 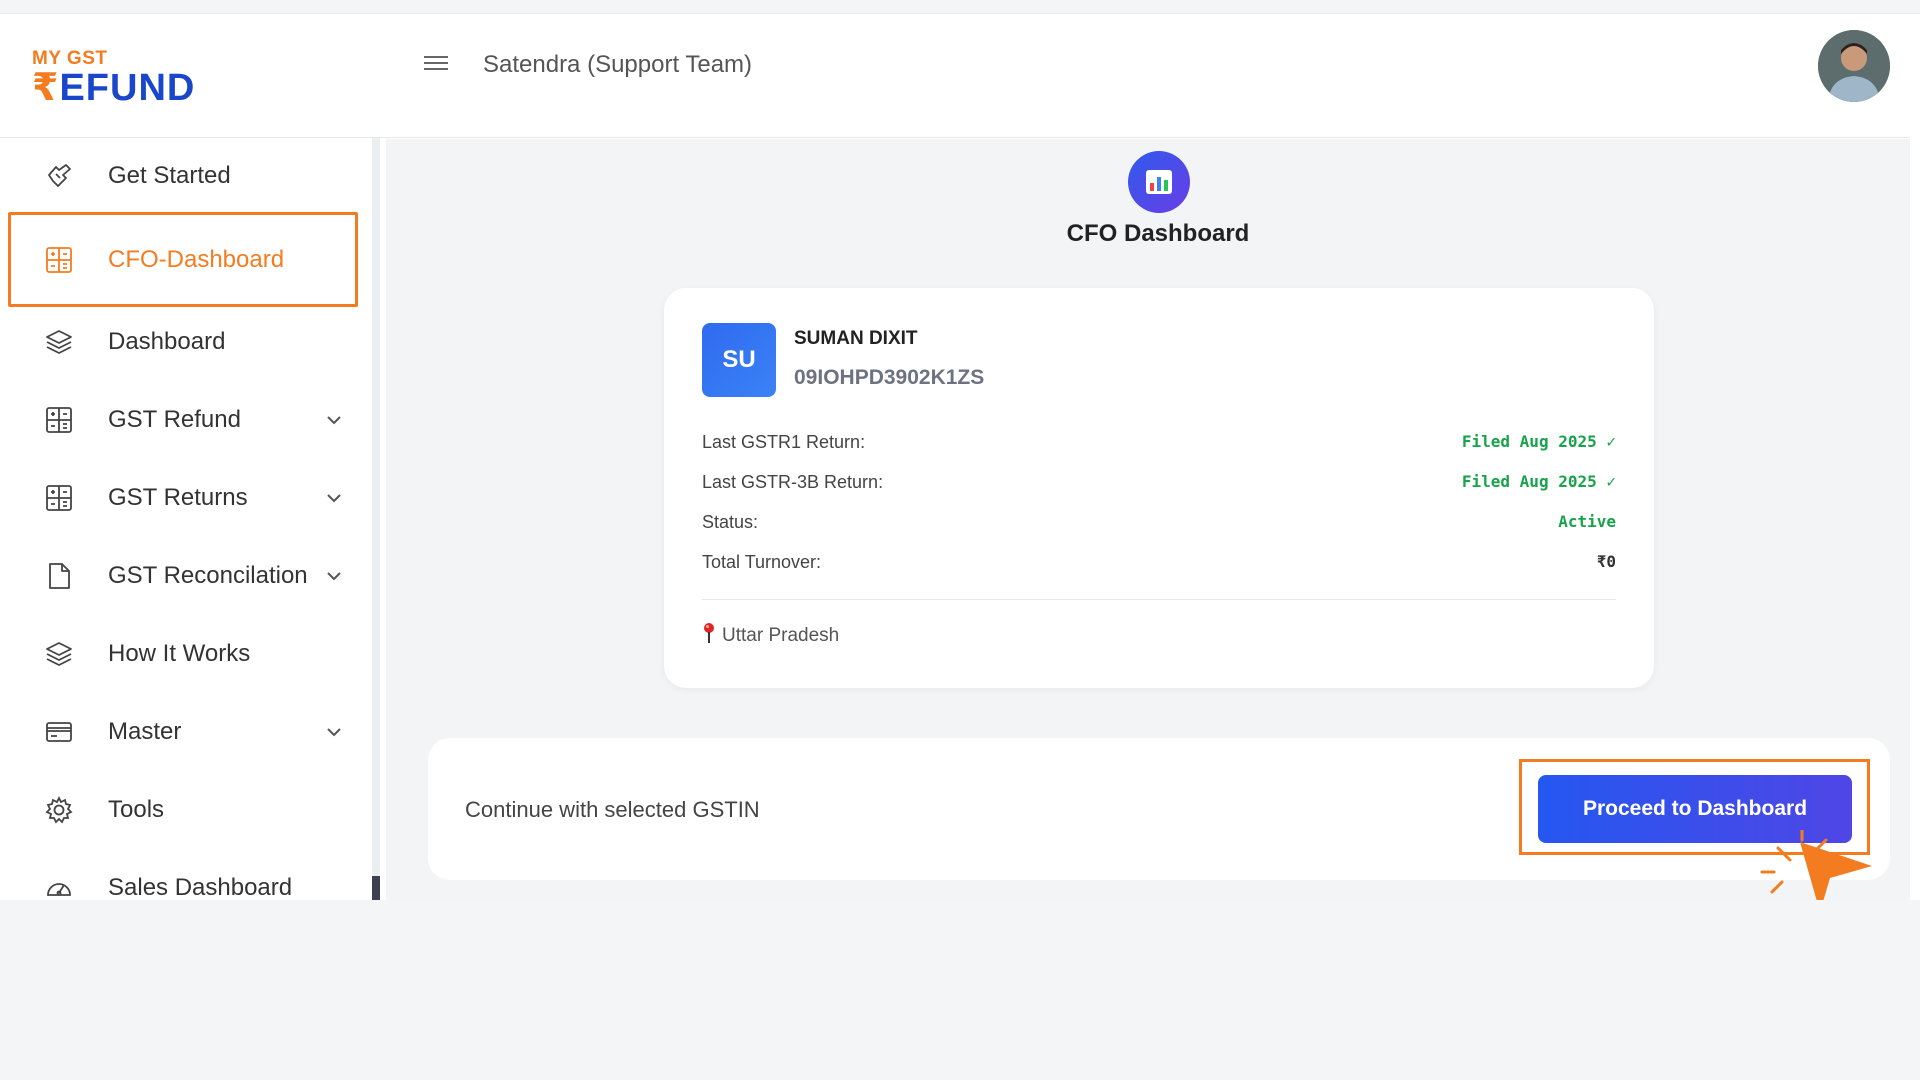 I want to click on continue-text: Continue with selected GSTIN, so click(x=612, y=809).